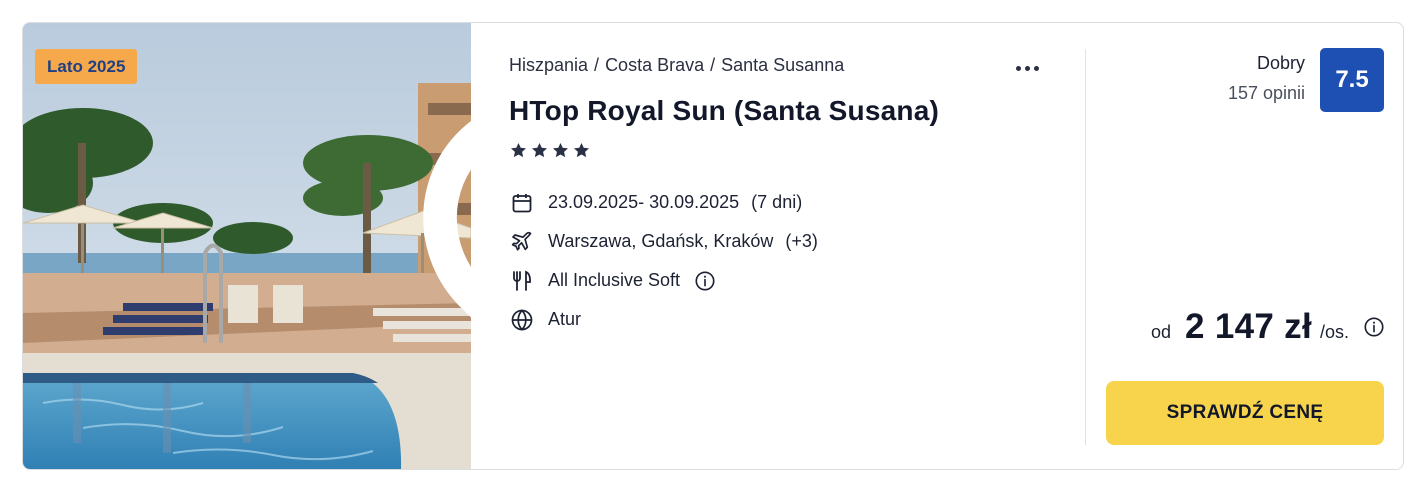 This screenshot has height=486, width=1426. Describe the element at coordinates (1266, 78) in the screenshot. I see `rating-summary: Dobry 157 opinii` at that location.